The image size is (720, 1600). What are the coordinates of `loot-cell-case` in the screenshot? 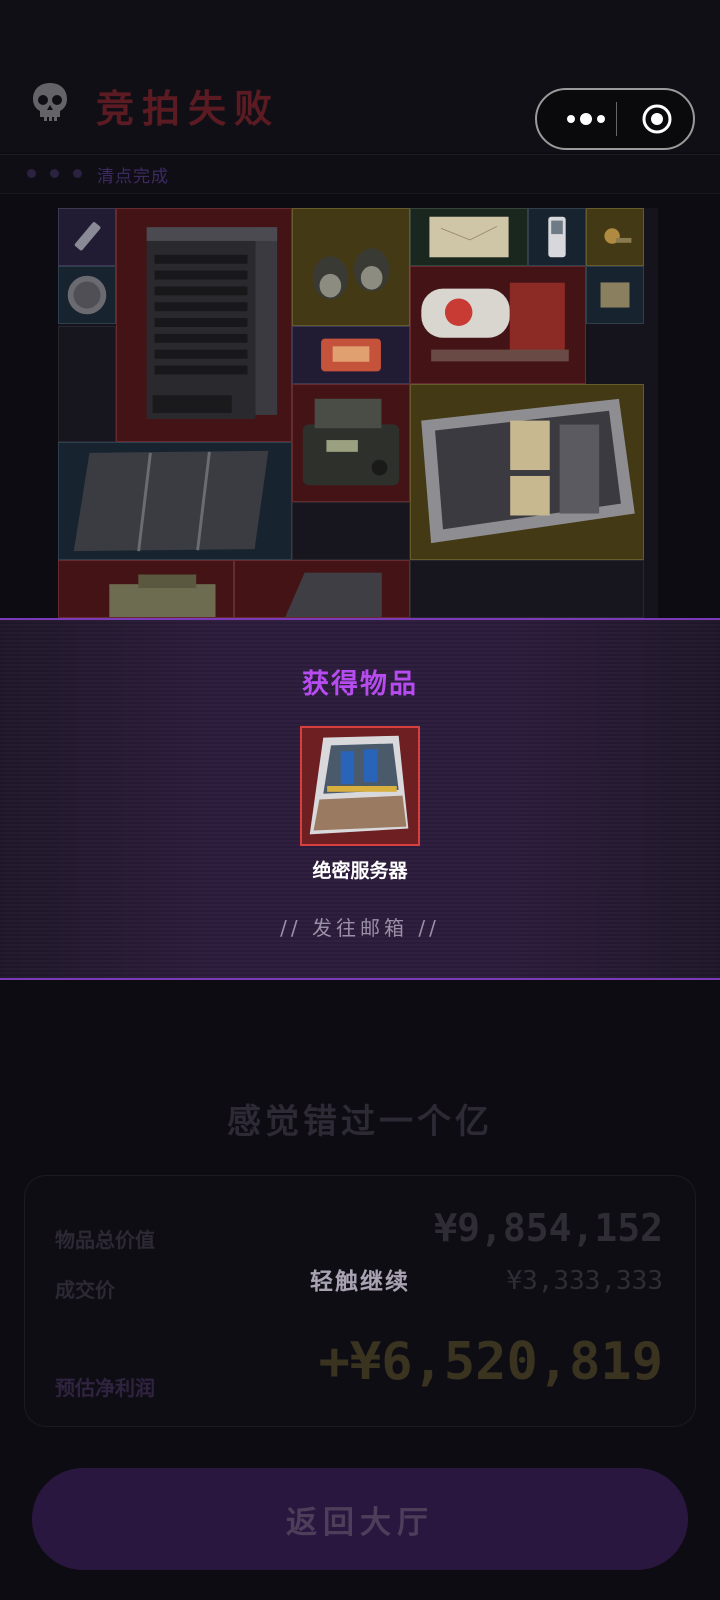 It's located at (322, 589).